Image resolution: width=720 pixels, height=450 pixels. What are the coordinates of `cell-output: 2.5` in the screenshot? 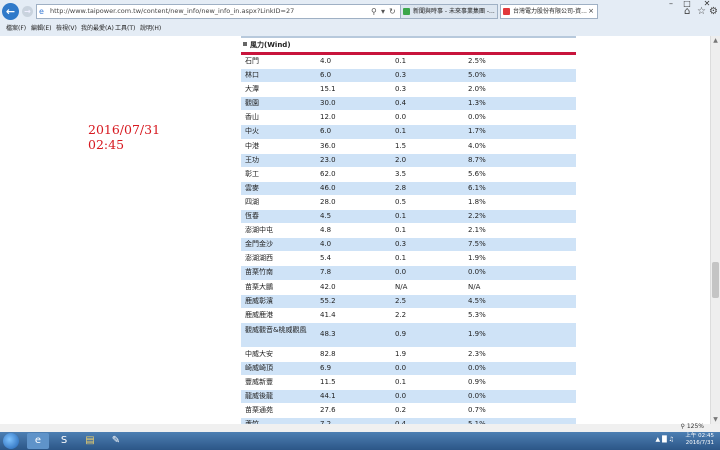 It's located at (401, 300).